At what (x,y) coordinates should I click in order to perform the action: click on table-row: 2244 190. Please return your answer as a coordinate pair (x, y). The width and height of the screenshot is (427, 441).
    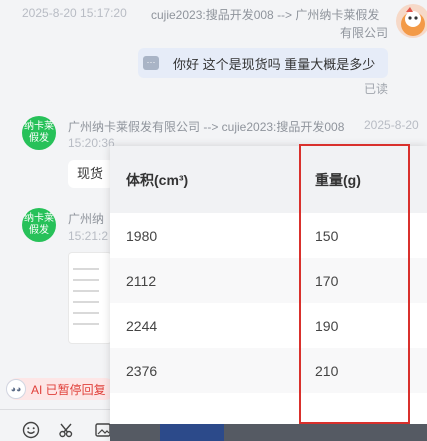
    Looking at the image, I should click on (268, 325).